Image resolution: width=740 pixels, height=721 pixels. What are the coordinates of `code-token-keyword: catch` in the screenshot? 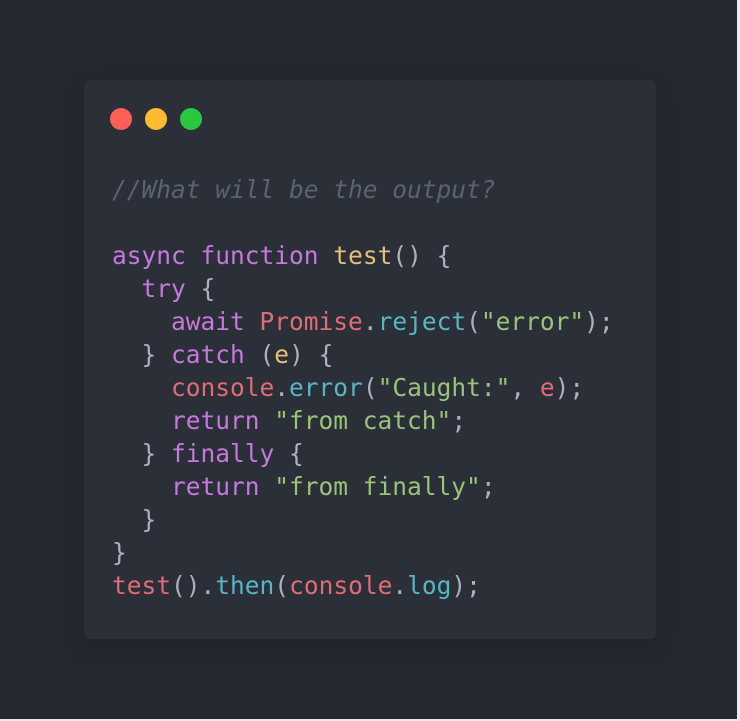 It's located at (208, 354).